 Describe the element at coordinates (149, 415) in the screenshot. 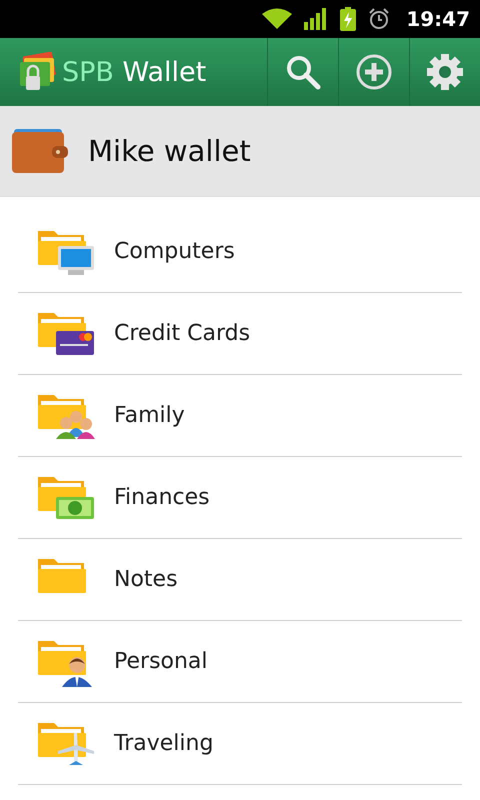

I see `folder-name: Family` at that location.